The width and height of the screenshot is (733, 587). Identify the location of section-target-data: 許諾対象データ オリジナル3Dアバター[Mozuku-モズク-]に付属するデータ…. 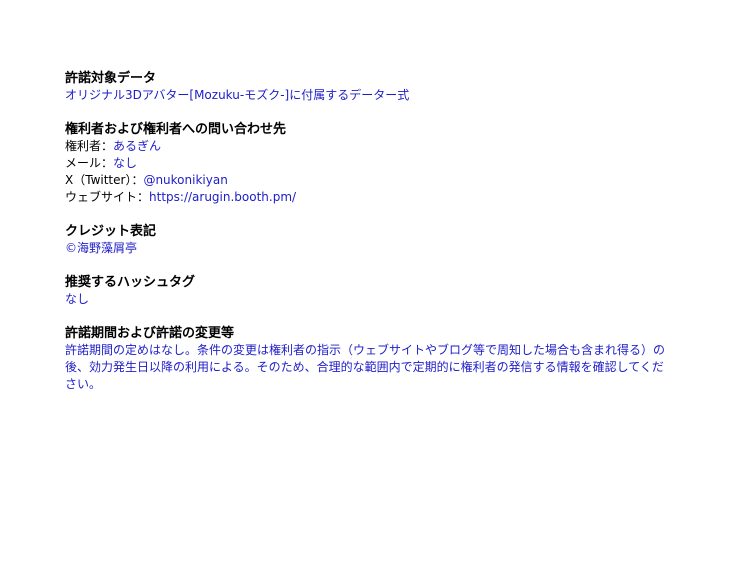
(370, 87).